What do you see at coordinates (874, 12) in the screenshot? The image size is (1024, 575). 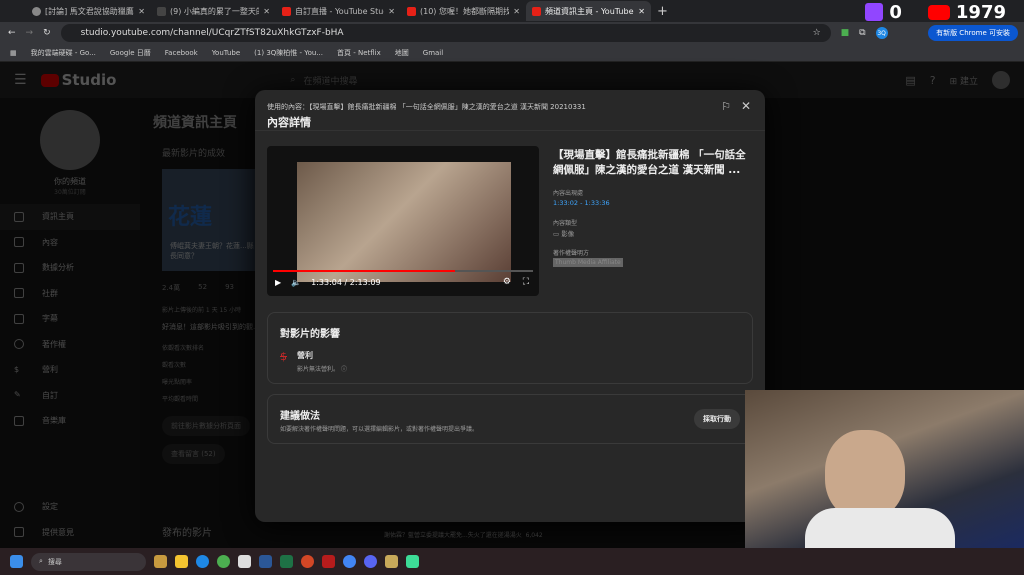 I see `twitch-icon` at bounding box center [874, 12].